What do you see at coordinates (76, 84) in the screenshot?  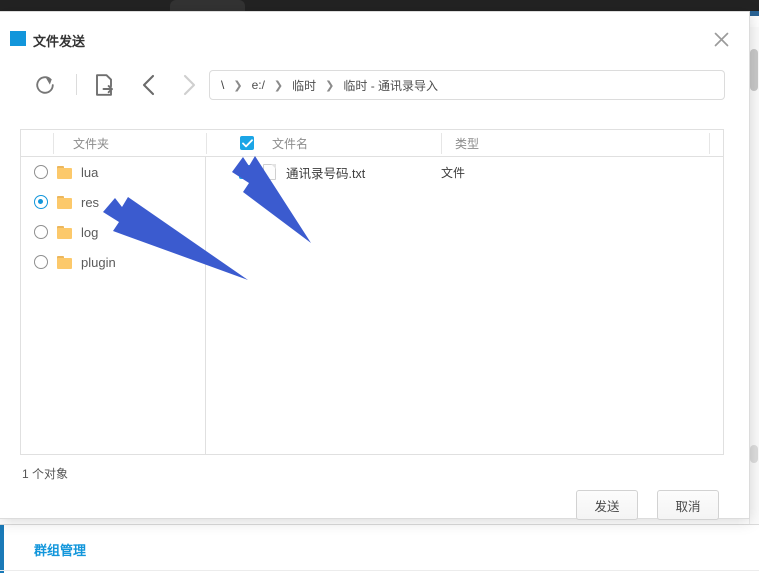 I see `toolbar-separator` at bounding box center [76, 84].